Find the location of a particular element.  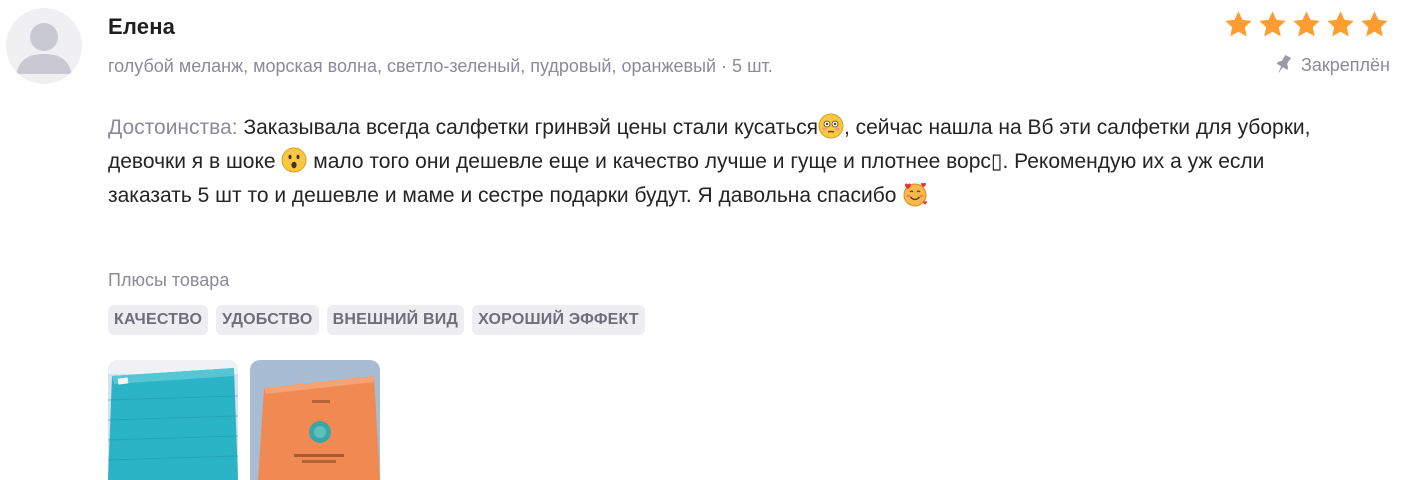

author-name: Елена is located at coordinates (142, 26).